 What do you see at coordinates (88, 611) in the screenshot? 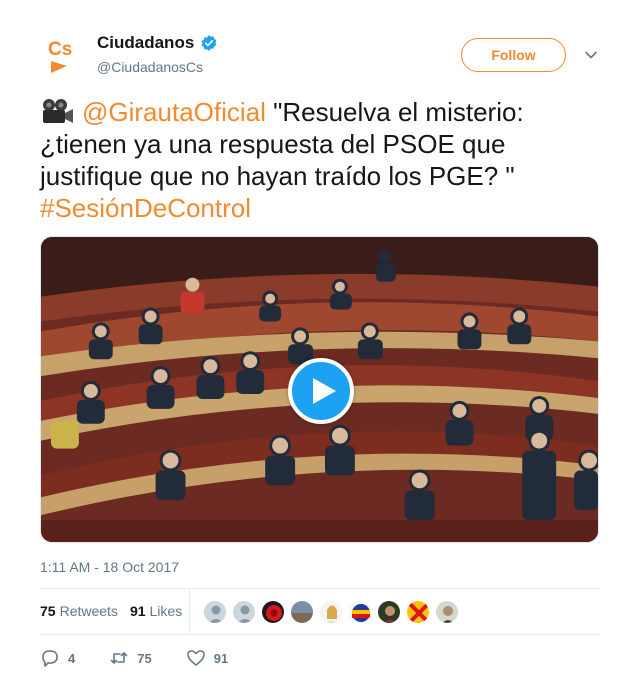
I see `retweets-label: Retweets` at bounding box center [88, 611].